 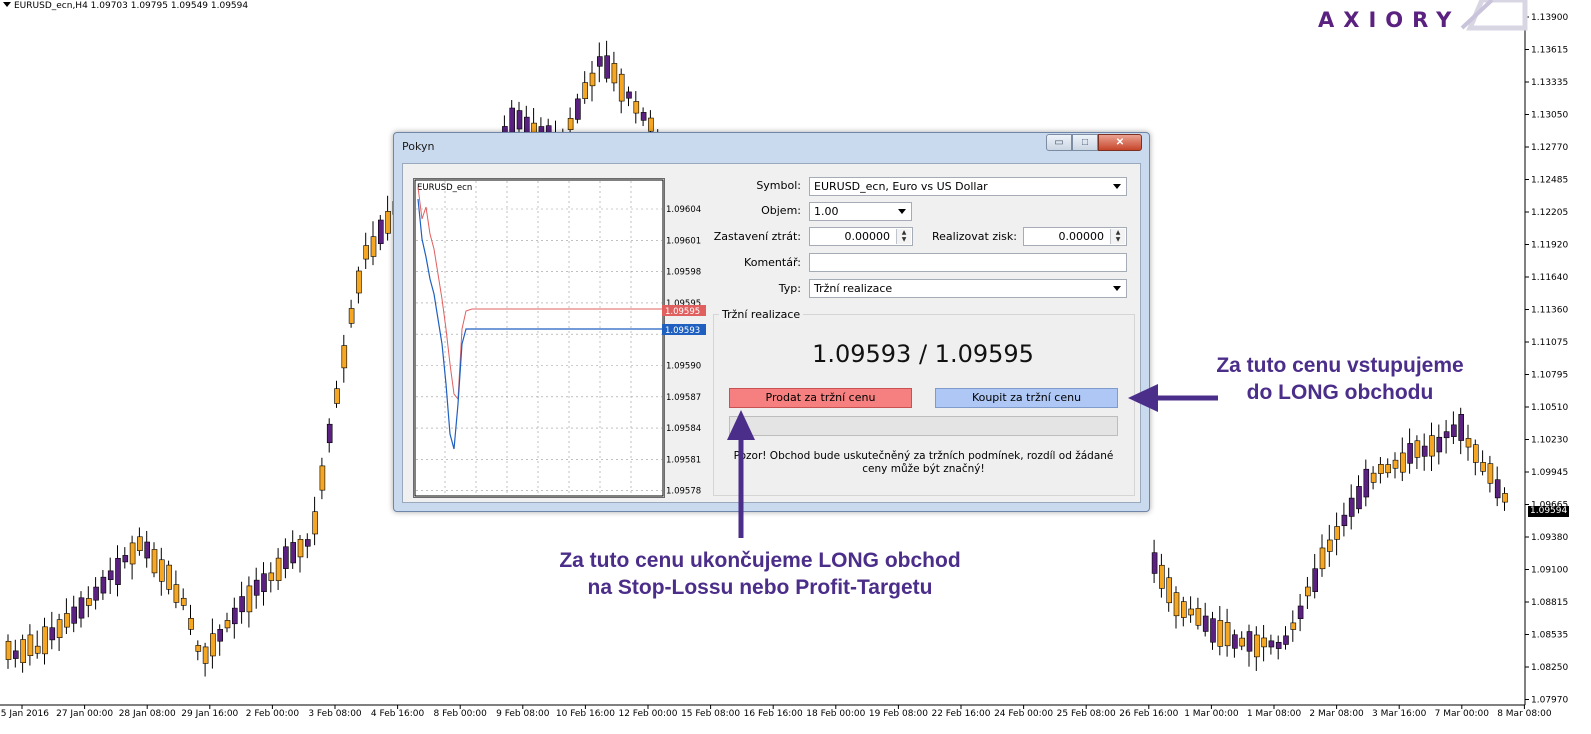 I want to click on symbol-select-value: EURUSD_ecn, Euro vs US Dollar, so click(x=901, y=186).